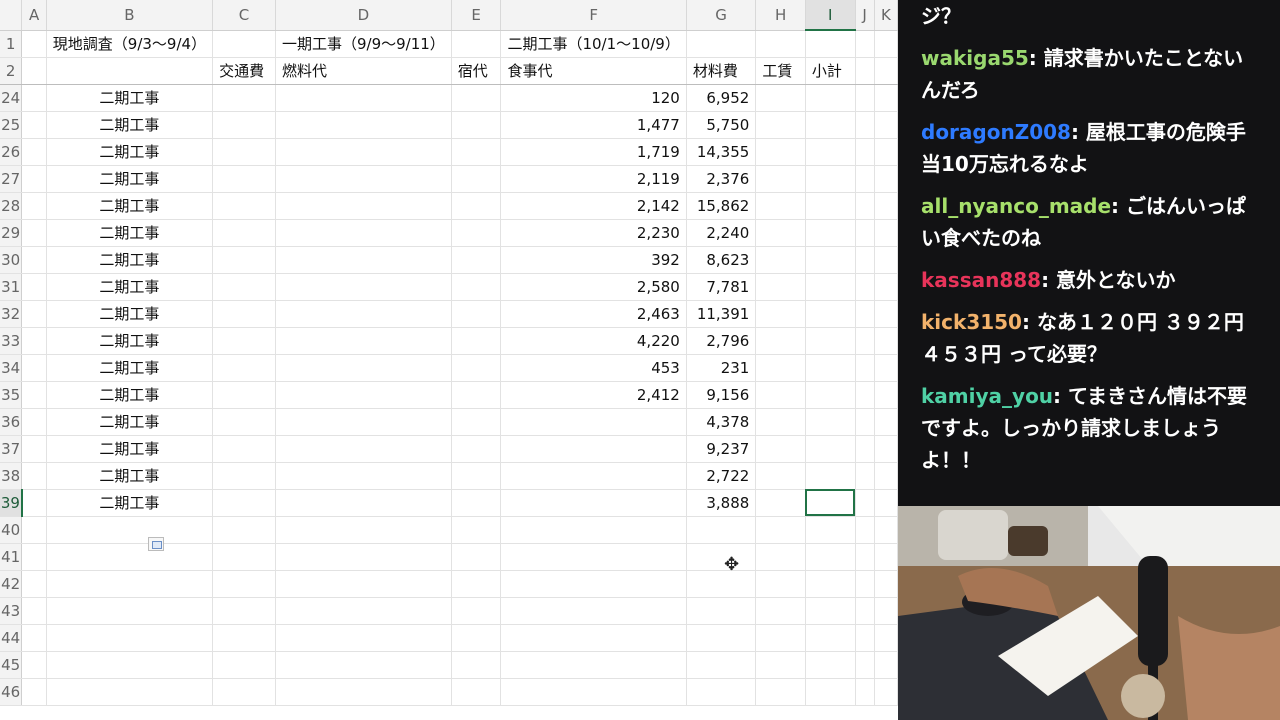 Image resolution: width=1280 pixels, height=720 pixels. I want to click on header-cell-f: 二期工事（10/1〜10/9）, so click(593, 44).